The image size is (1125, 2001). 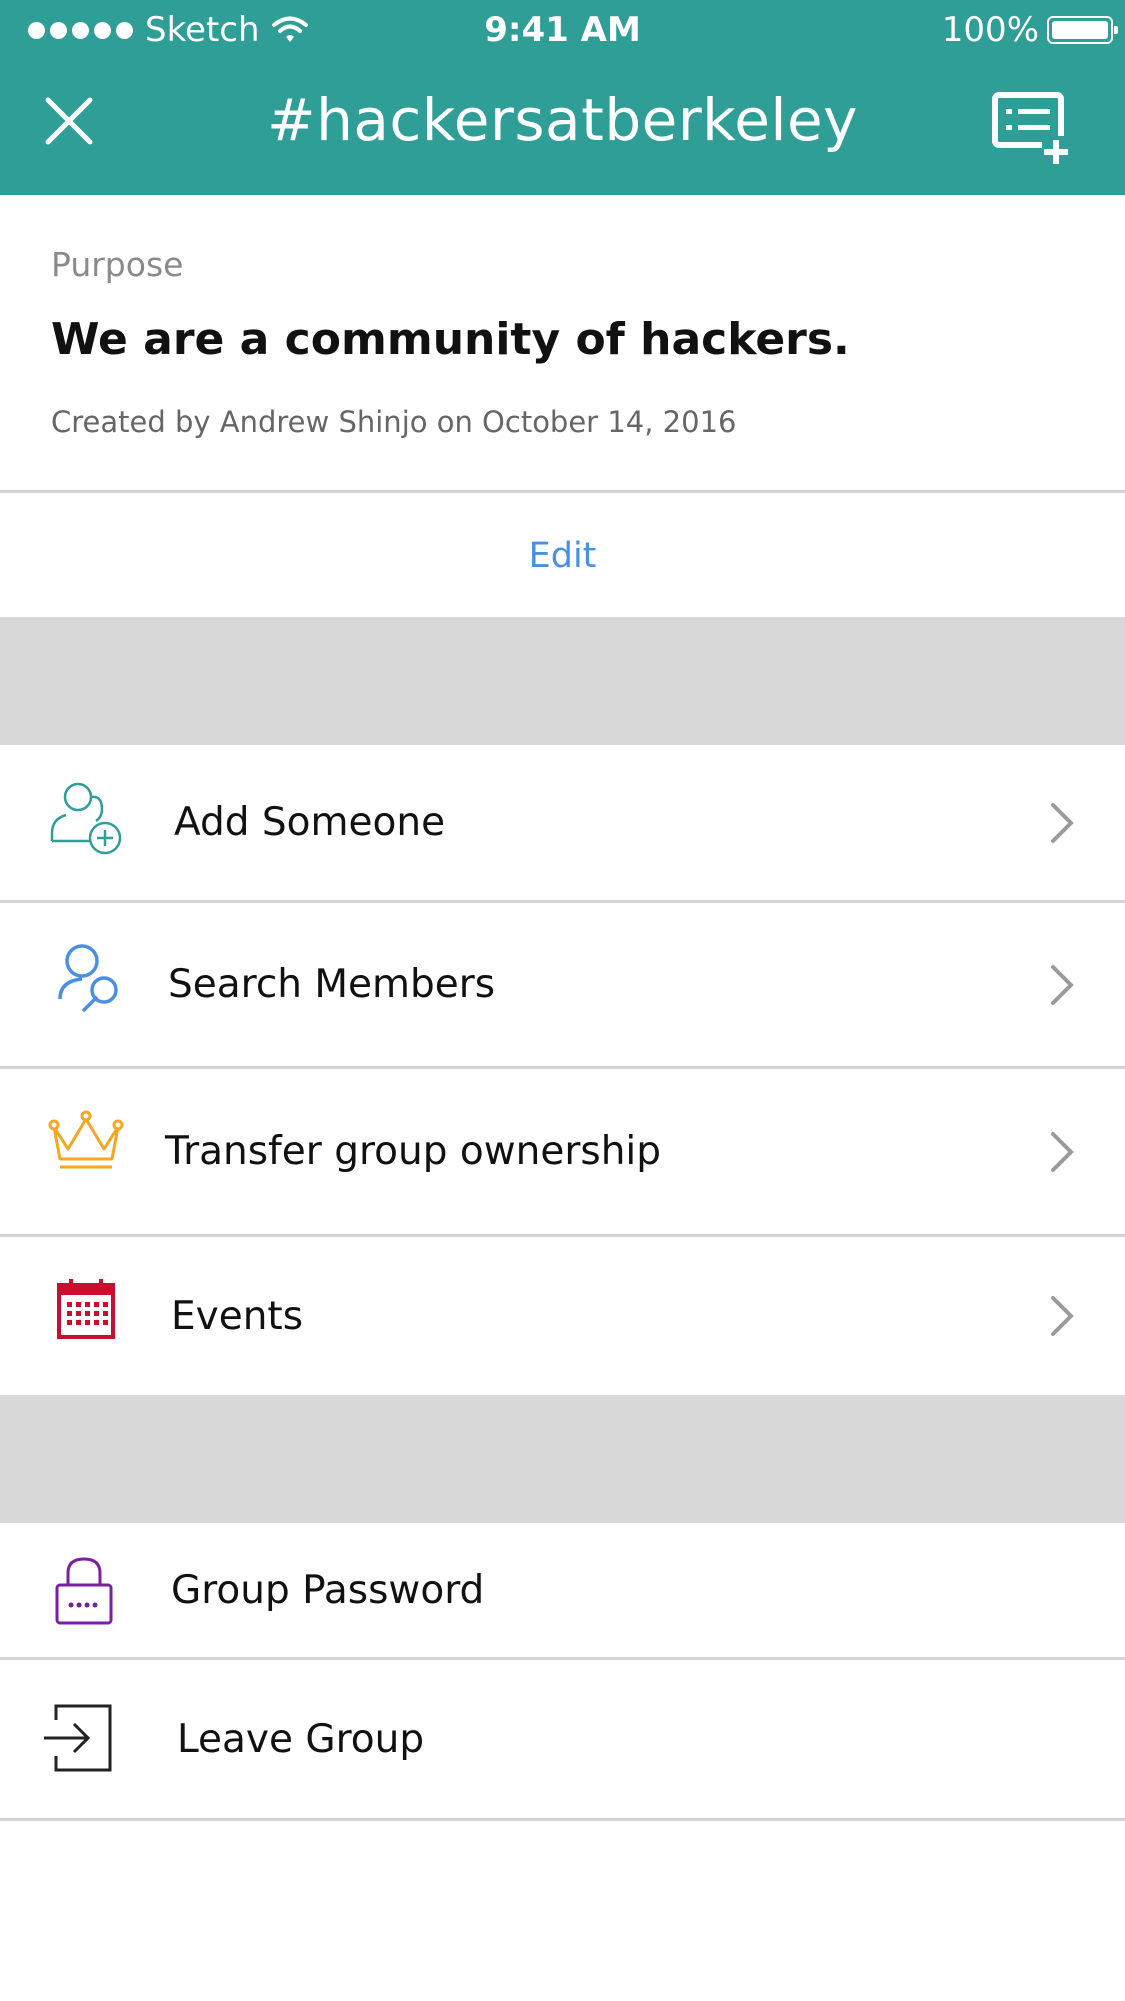 What do you see at coordinates (117, 264) in the screenshot?
I see `purpose-label: Purpose` at bounding box center [117, 264].